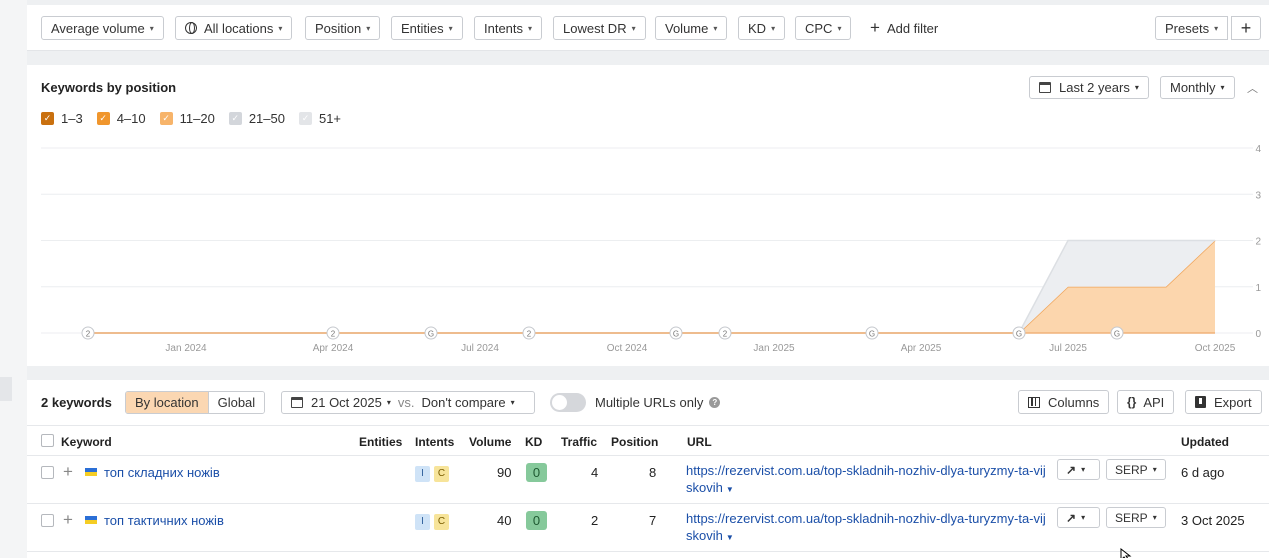  Describe the element at coordinates (191, 28) in the screenshot. I see `globe-icon` at that location.